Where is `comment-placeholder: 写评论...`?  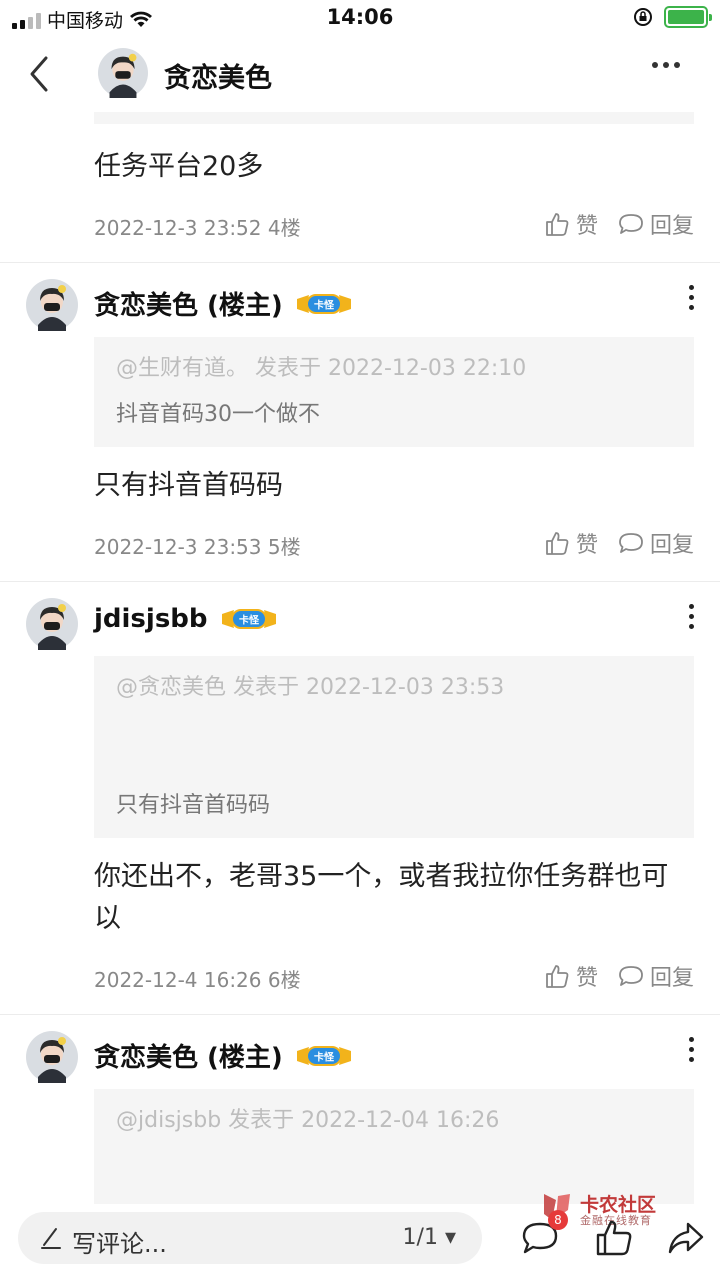
comment-placeholder: 写评论... is located at coordinates (119, 1244).